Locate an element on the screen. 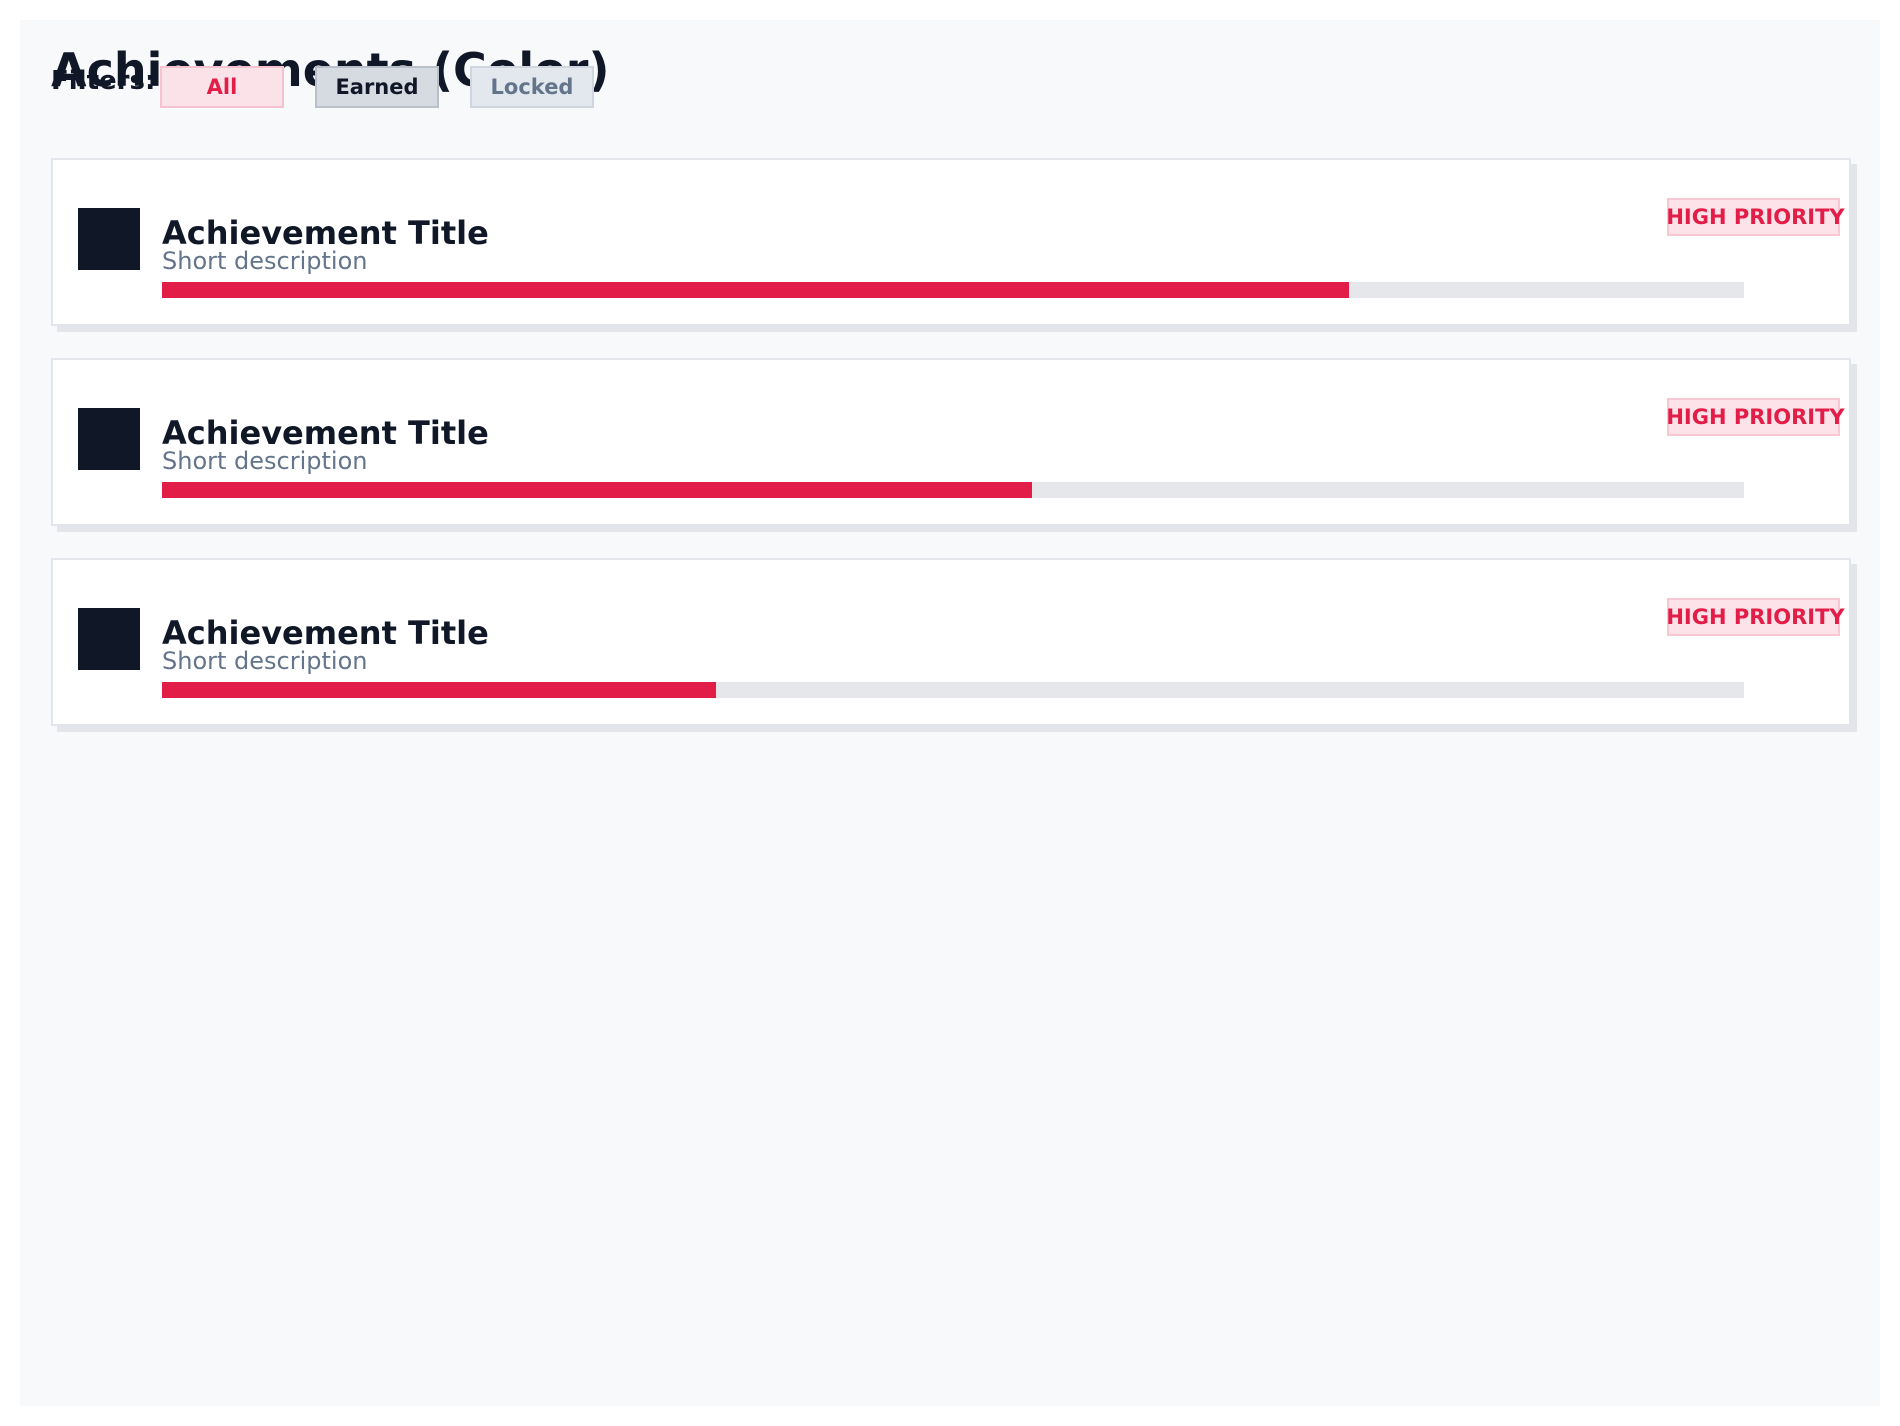 The image size is (1900, 1426). filter-all-button: All is located at coordinates (222, 87).